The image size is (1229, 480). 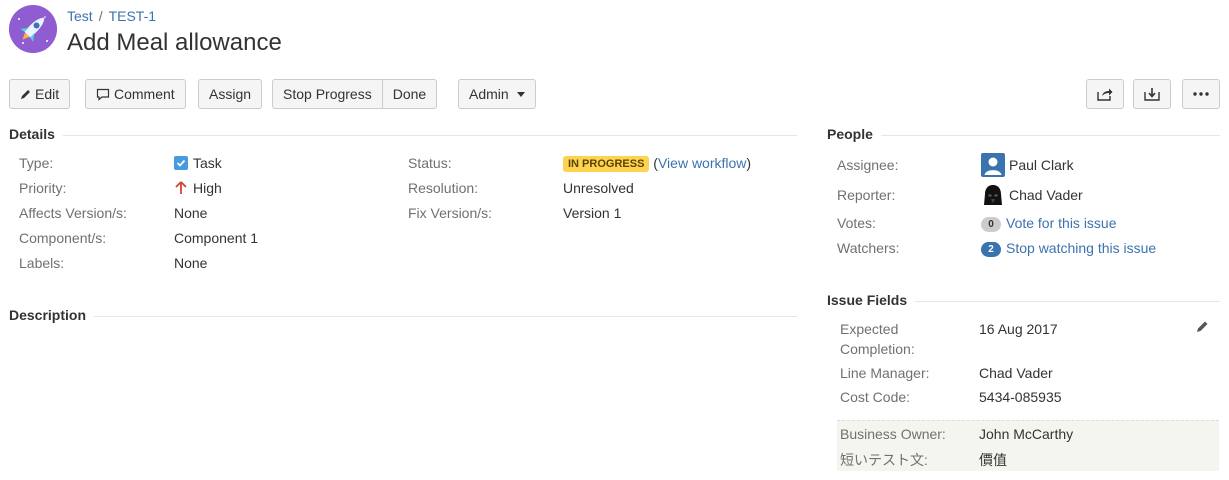 What do you see at coordinates (36, 163) in the screenshot?
I see `type-label: Type:` at bounding box center [36, 163].